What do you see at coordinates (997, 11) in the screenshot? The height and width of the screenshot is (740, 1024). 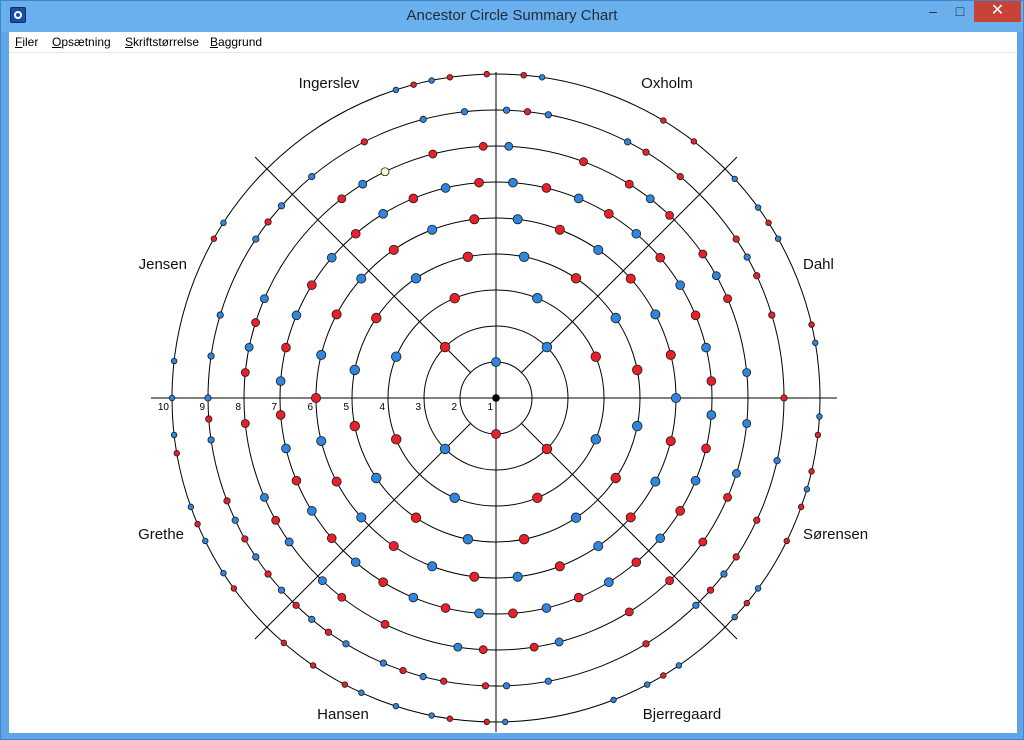 I see `close-button: ✕` at bounding box center [997, 11].